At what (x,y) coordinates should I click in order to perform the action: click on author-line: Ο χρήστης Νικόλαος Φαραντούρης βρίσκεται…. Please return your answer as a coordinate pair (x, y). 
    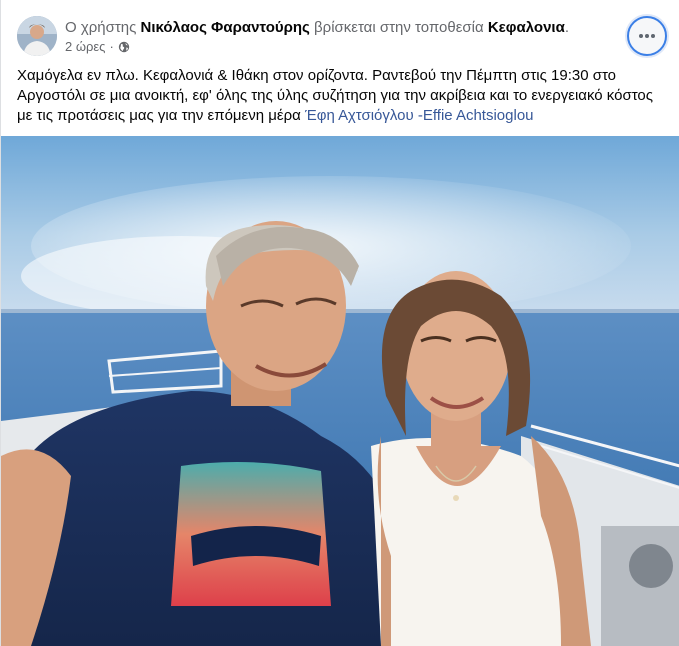
    Looking at the image, I should click on (317, 28).